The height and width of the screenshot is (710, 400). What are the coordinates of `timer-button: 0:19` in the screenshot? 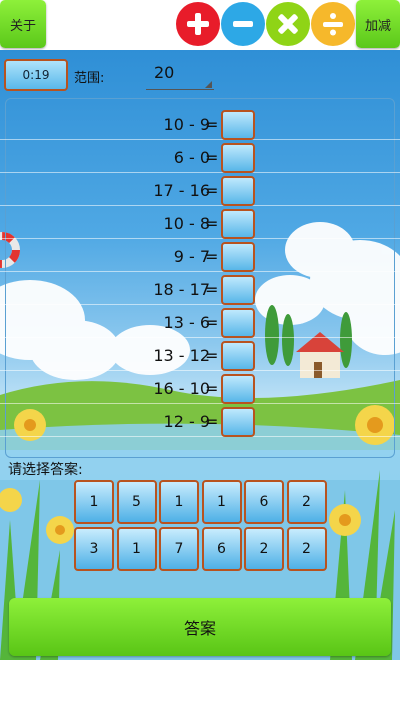 It's located at (36, 75).